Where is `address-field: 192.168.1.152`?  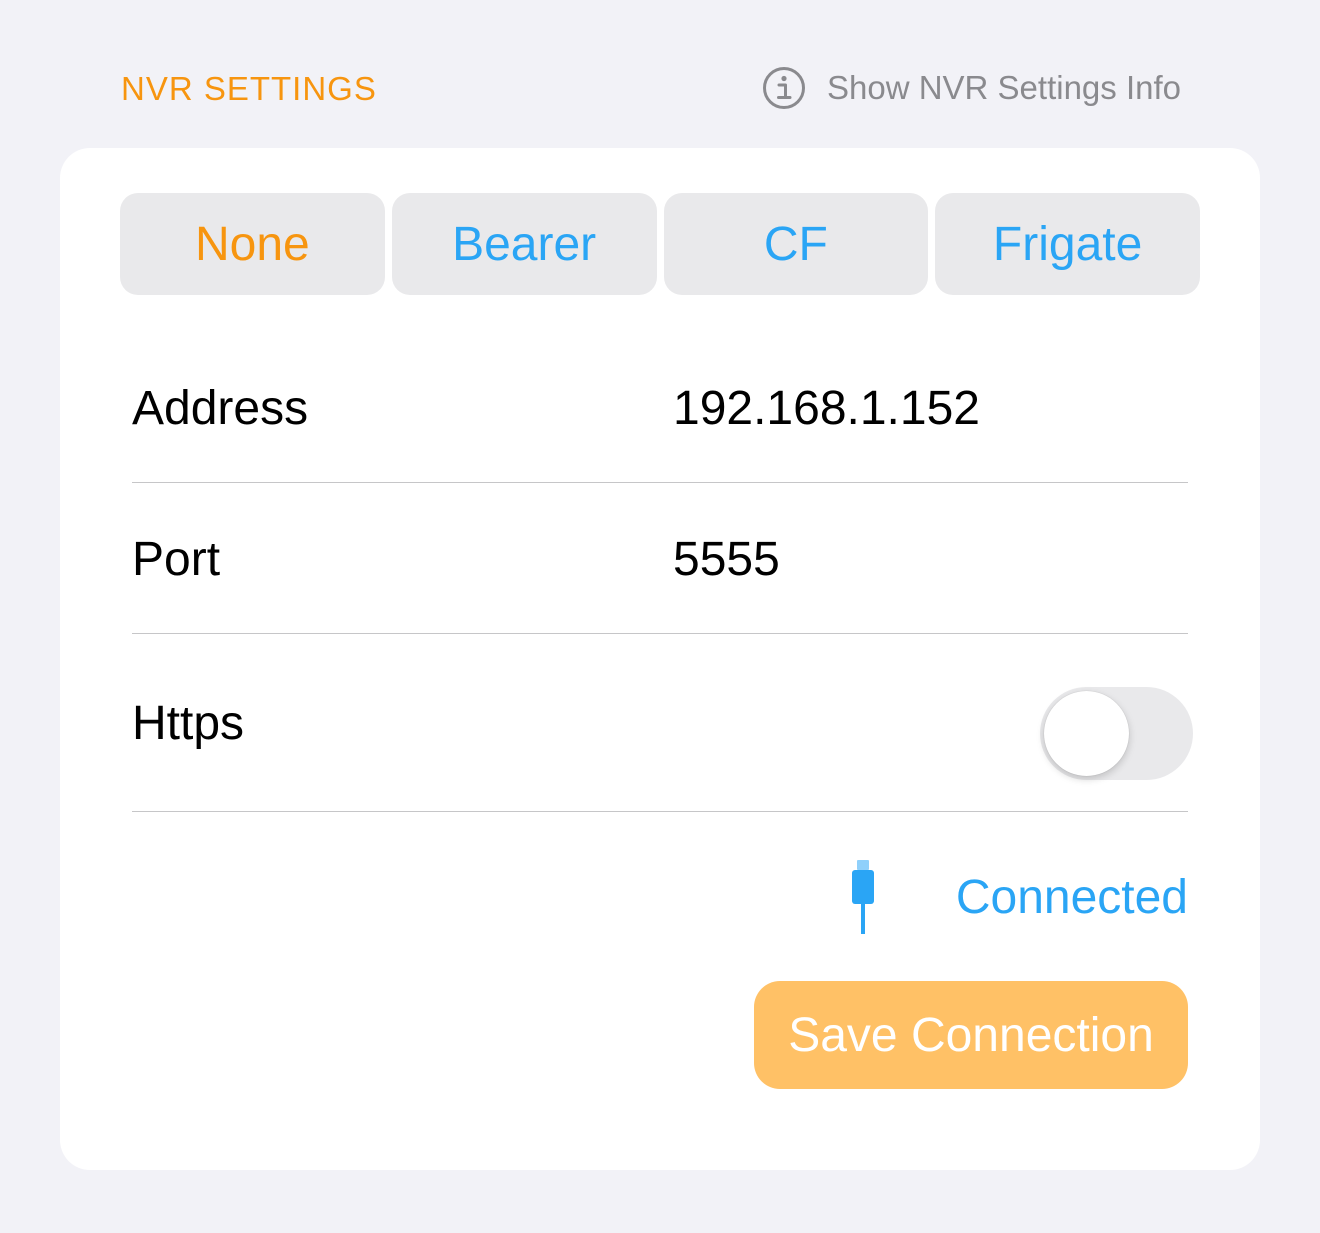
address-field: 192.168.1.152 is located at coordinates (826, 408).